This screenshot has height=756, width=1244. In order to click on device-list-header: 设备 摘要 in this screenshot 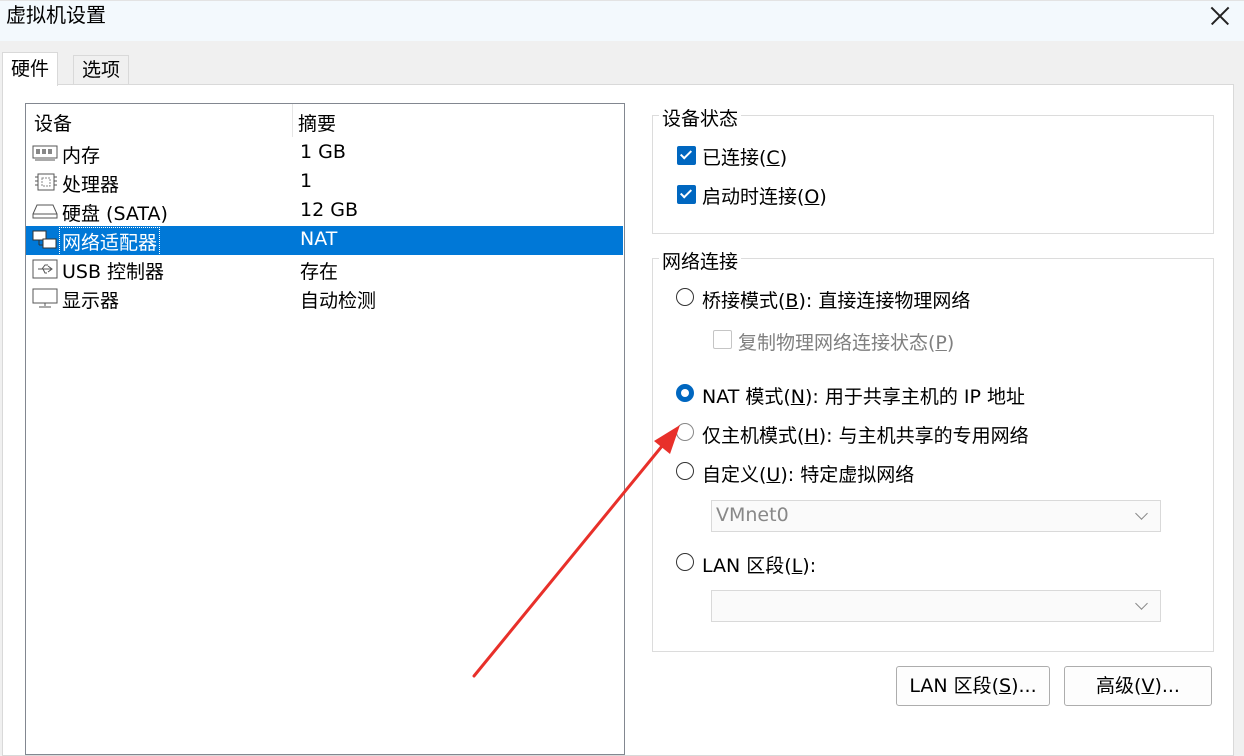, I will do `click(325, 120)`.